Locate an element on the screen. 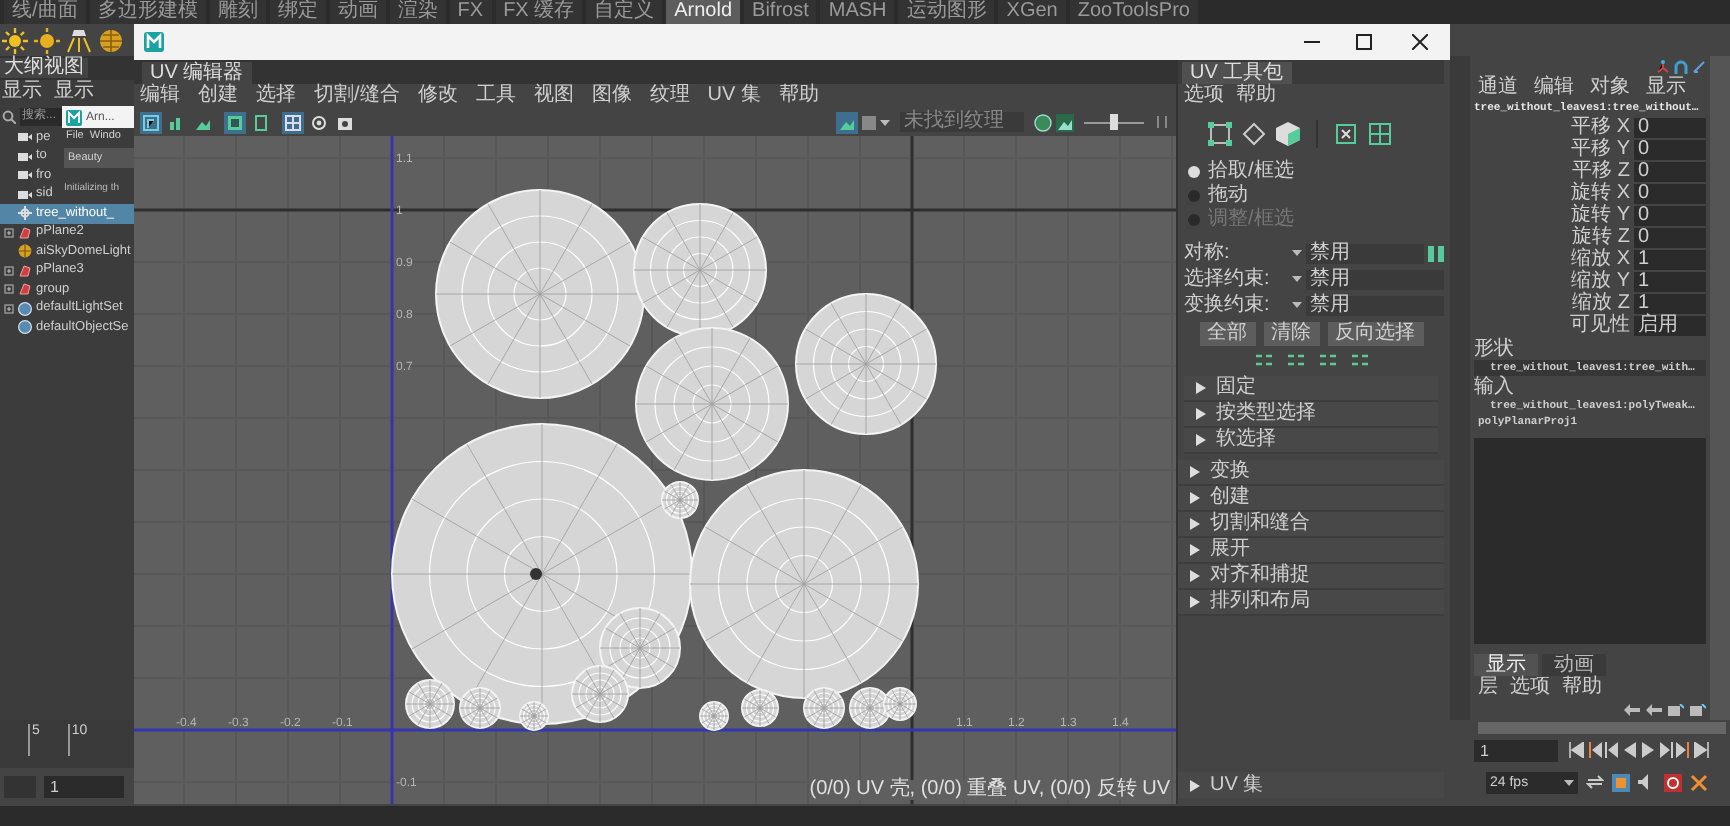 The image size is (1730, 826). attribute-label: 旋转 X is located at coordinates (1600, 193).